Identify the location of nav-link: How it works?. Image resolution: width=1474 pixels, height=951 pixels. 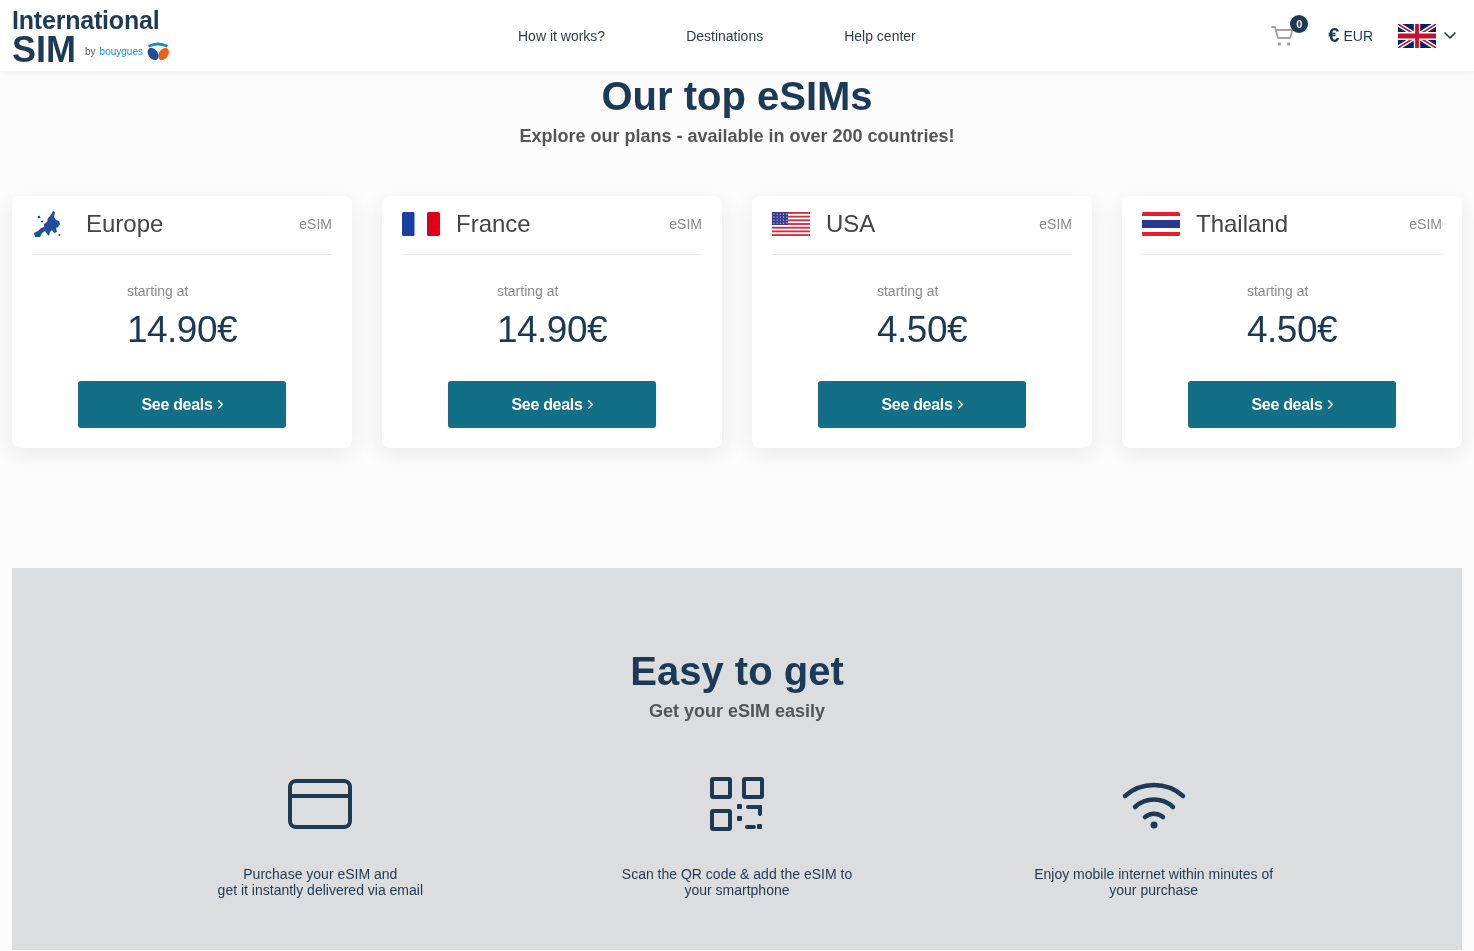
(562, 35).